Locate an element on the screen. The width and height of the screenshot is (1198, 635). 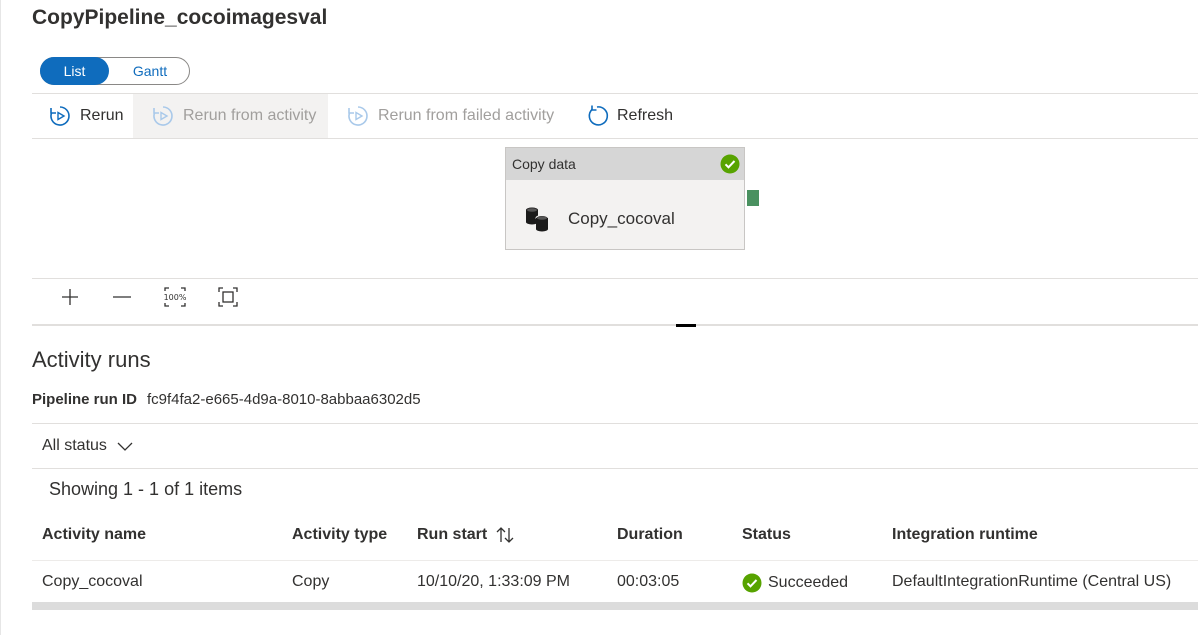
panel-splitter is located at coordinates (615, 325).